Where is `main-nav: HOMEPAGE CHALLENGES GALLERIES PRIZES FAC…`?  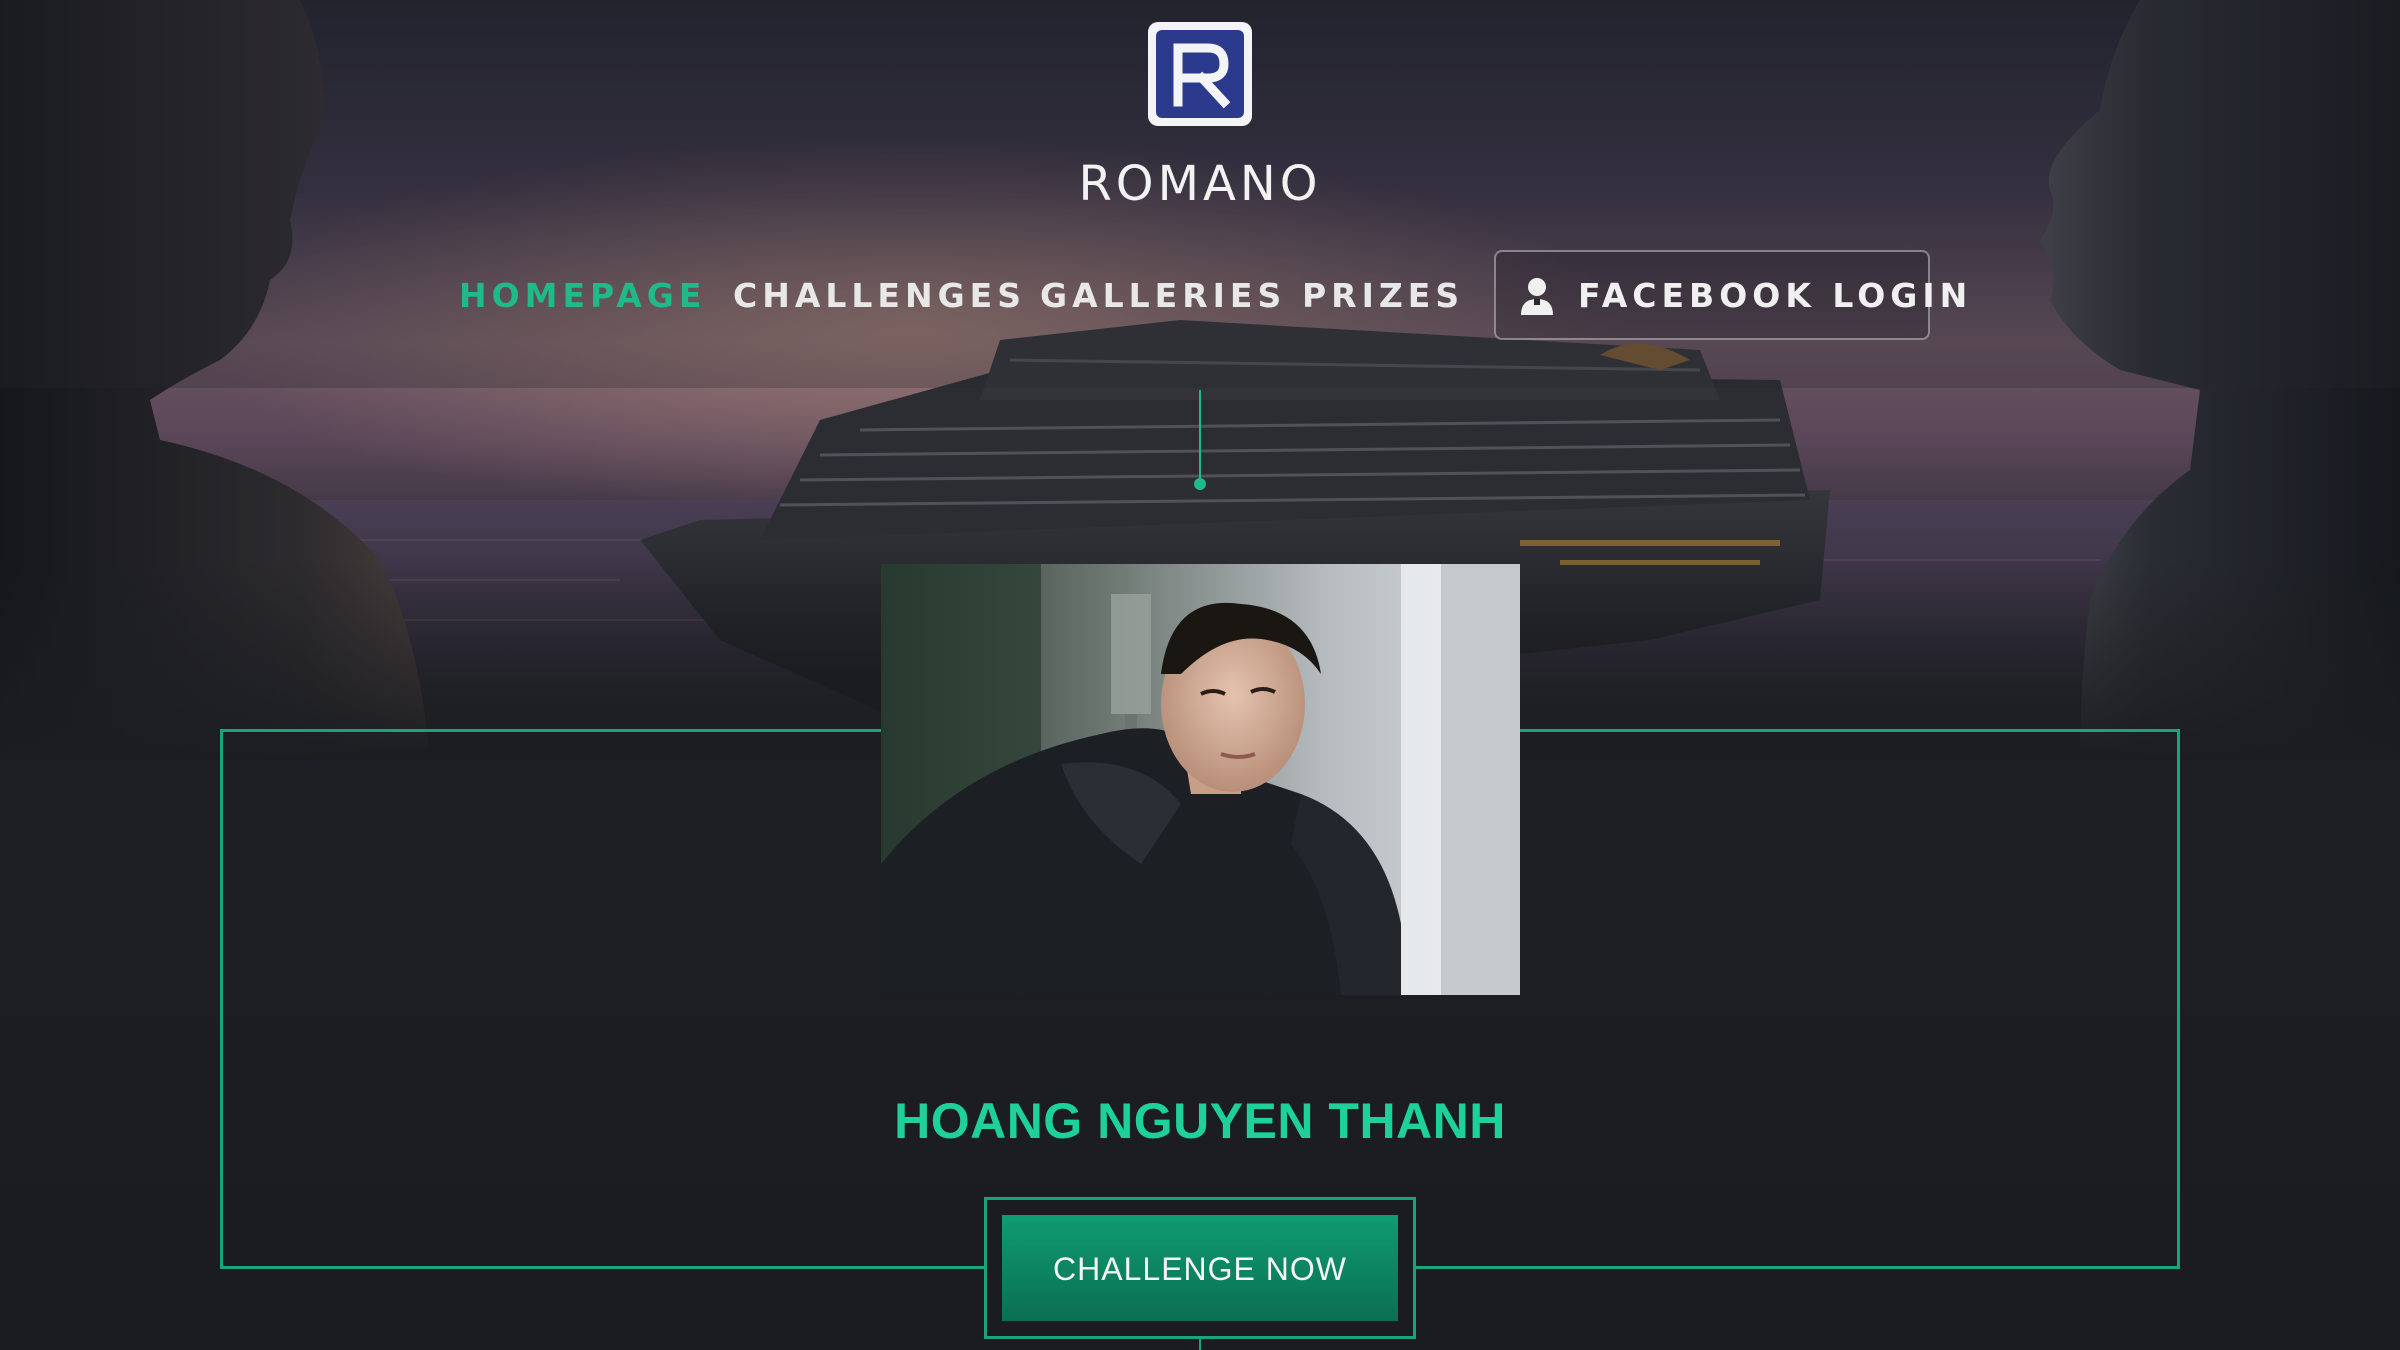 main-nav: HOMEPAGE CHALLENGES GALLERIES PRIZES FAC… is located at coordinates (1200, 296).